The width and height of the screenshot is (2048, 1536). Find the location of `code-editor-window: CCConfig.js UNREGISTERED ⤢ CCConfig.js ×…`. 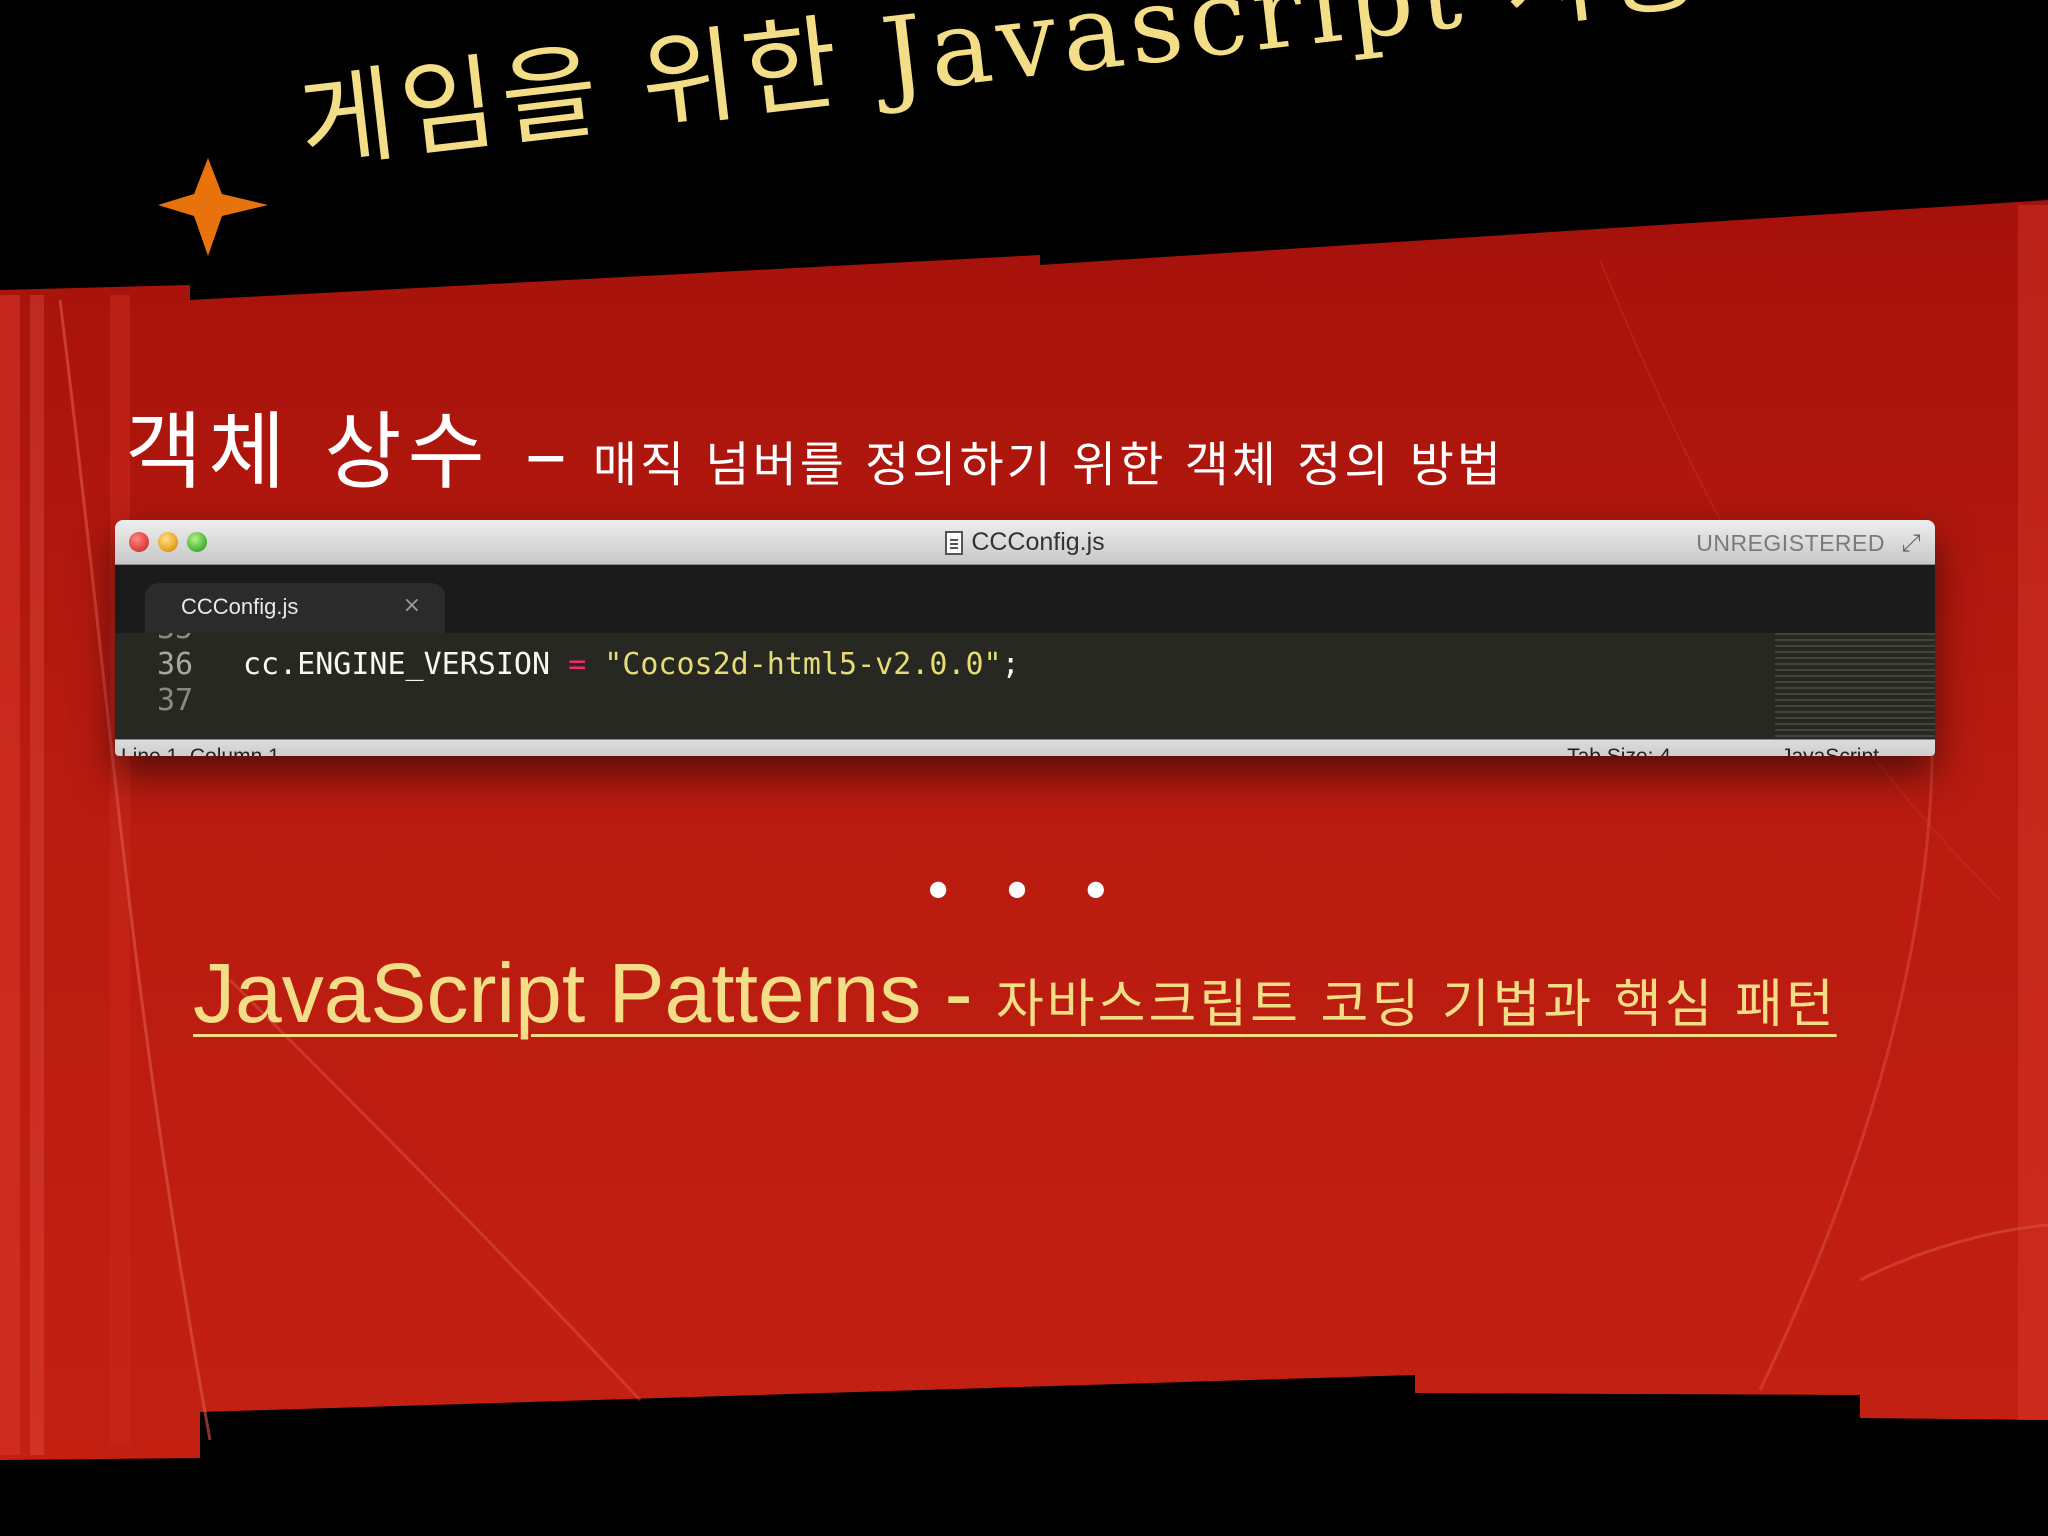

code-editor-window: CCConfig.js UNREGISTERED ⤢ CCConfig.js ×… is located at coordinates (1025, 638).